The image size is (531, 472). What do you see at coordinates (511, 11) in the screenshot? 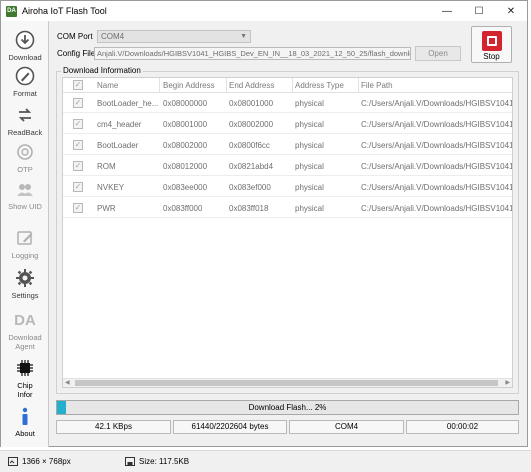
I see `close-button: ✕` at bounding box center [511, 11].